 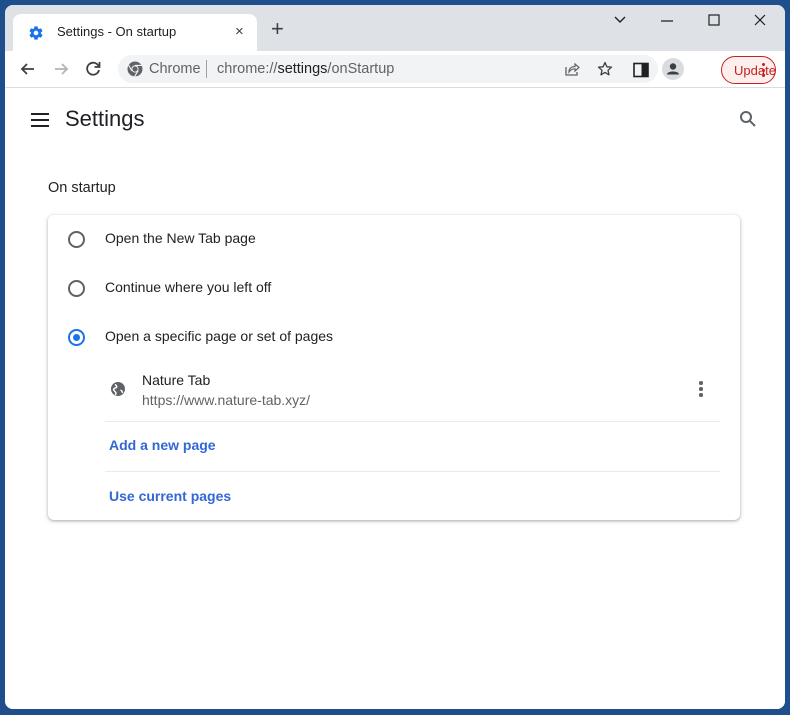 What do you see at coordinates (93, 69) in the screenshot?
I see `reload-icon` at bounding box center [93, 69].